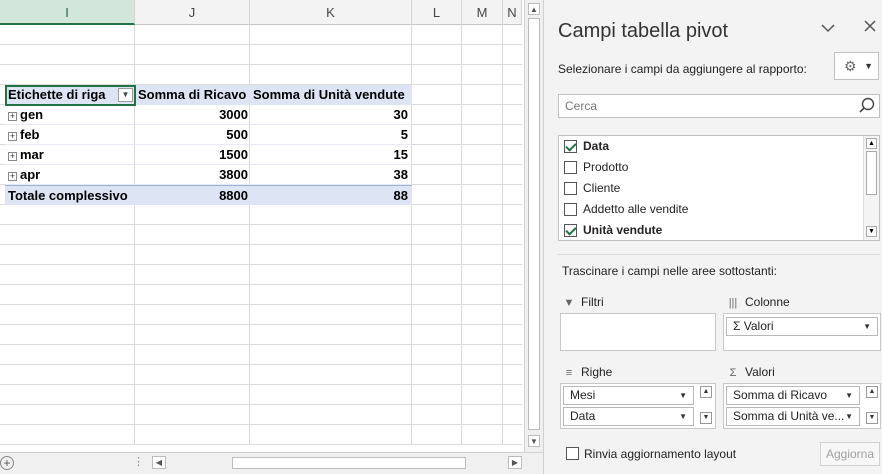 Image resolution: width=882 pixels, height=474 pixels. What do you see at coordinates (850, 454) in the screenshot?
I see `update-button: Aggiorna` at bounding box center [850, 454].